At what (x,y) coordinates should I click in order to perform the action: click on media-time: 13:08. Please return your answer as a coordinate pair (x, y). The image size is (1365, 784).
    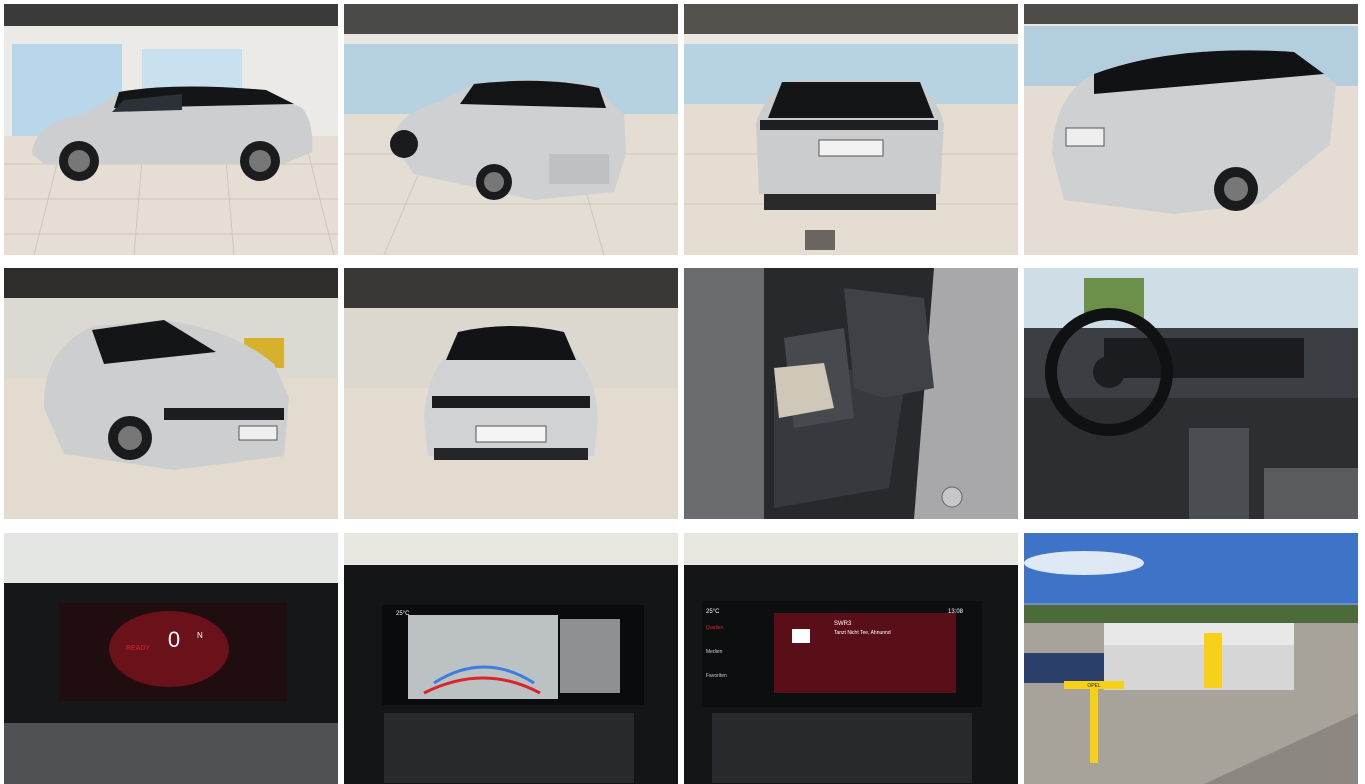
    Looking at the image, I should click on (956, 612).